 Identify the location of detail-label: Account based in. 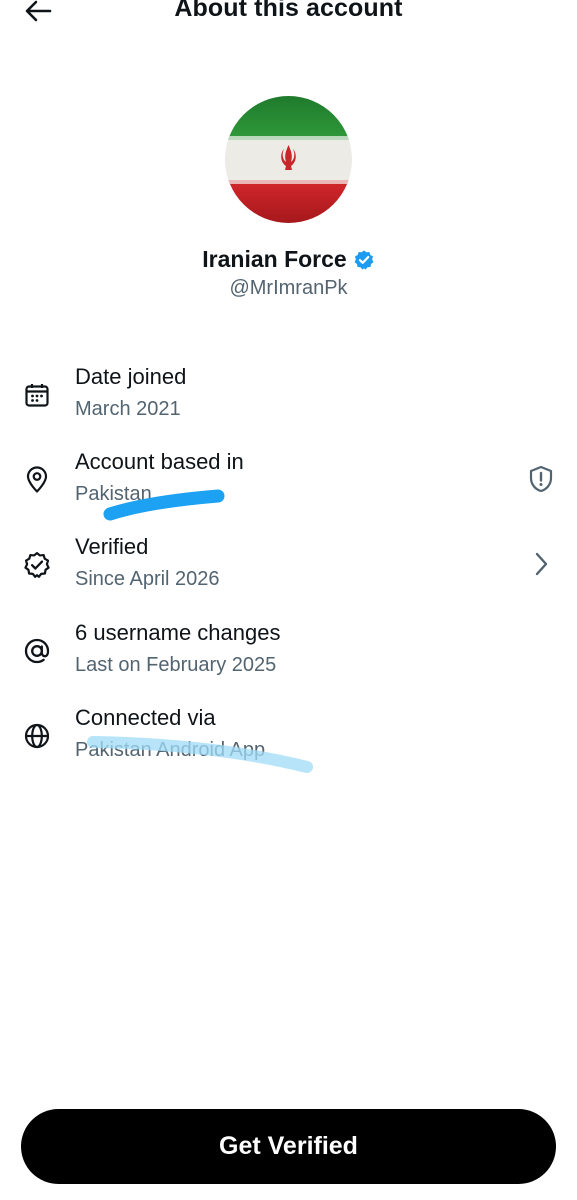
(159, 461).